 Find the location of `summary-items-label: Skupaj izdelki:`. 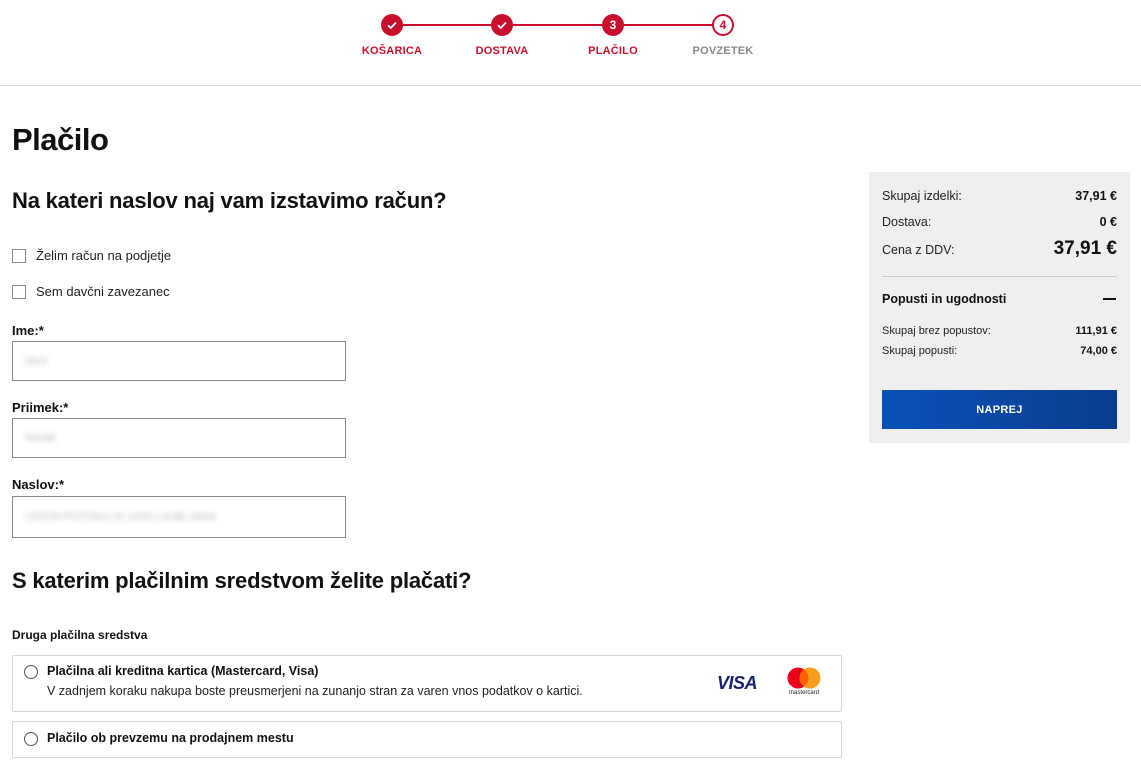

summary-items-label: Skupaj izdelki: is located at coordinates (922, 196).